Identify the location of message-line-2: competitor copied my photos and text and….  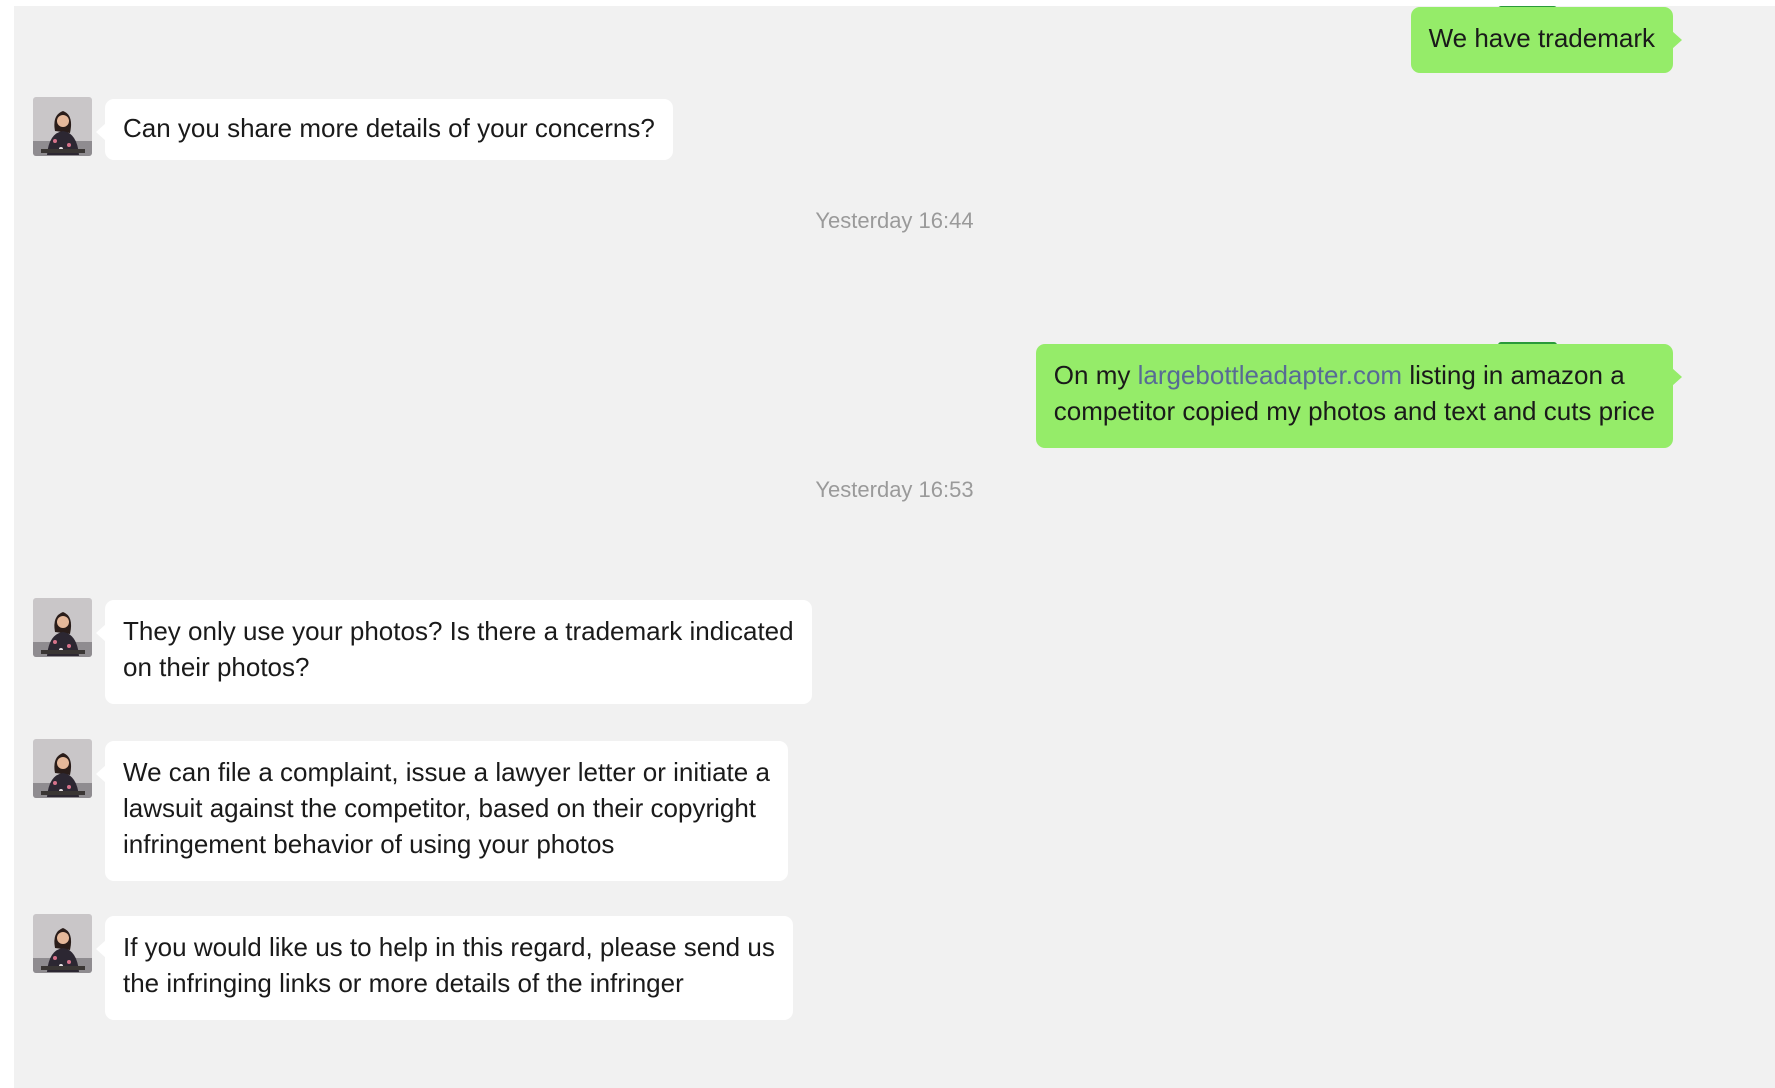
(1354, 411).